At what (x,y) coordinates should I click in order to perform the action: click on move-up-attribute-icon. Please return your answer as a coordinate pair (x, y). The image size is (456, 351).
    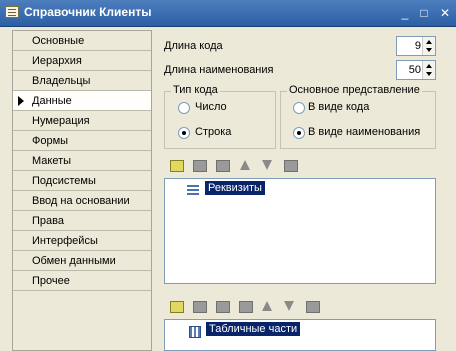
    Looking at the image, I should click on (245, 165).